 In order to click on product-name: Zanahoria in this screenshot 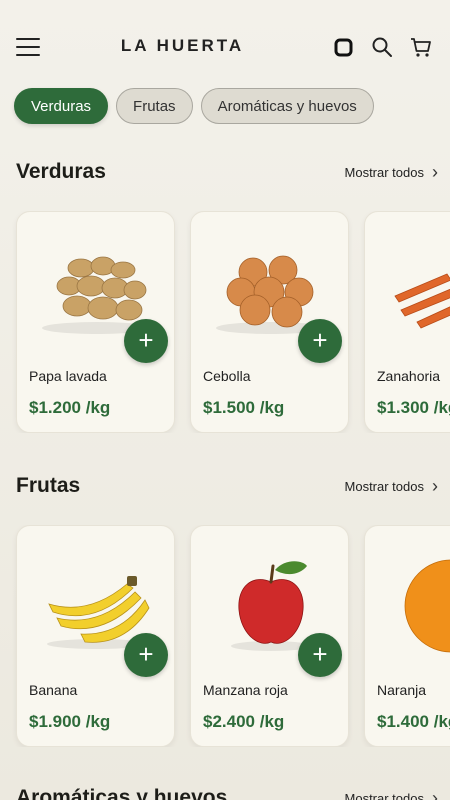, I will do `click(409, 376)`.